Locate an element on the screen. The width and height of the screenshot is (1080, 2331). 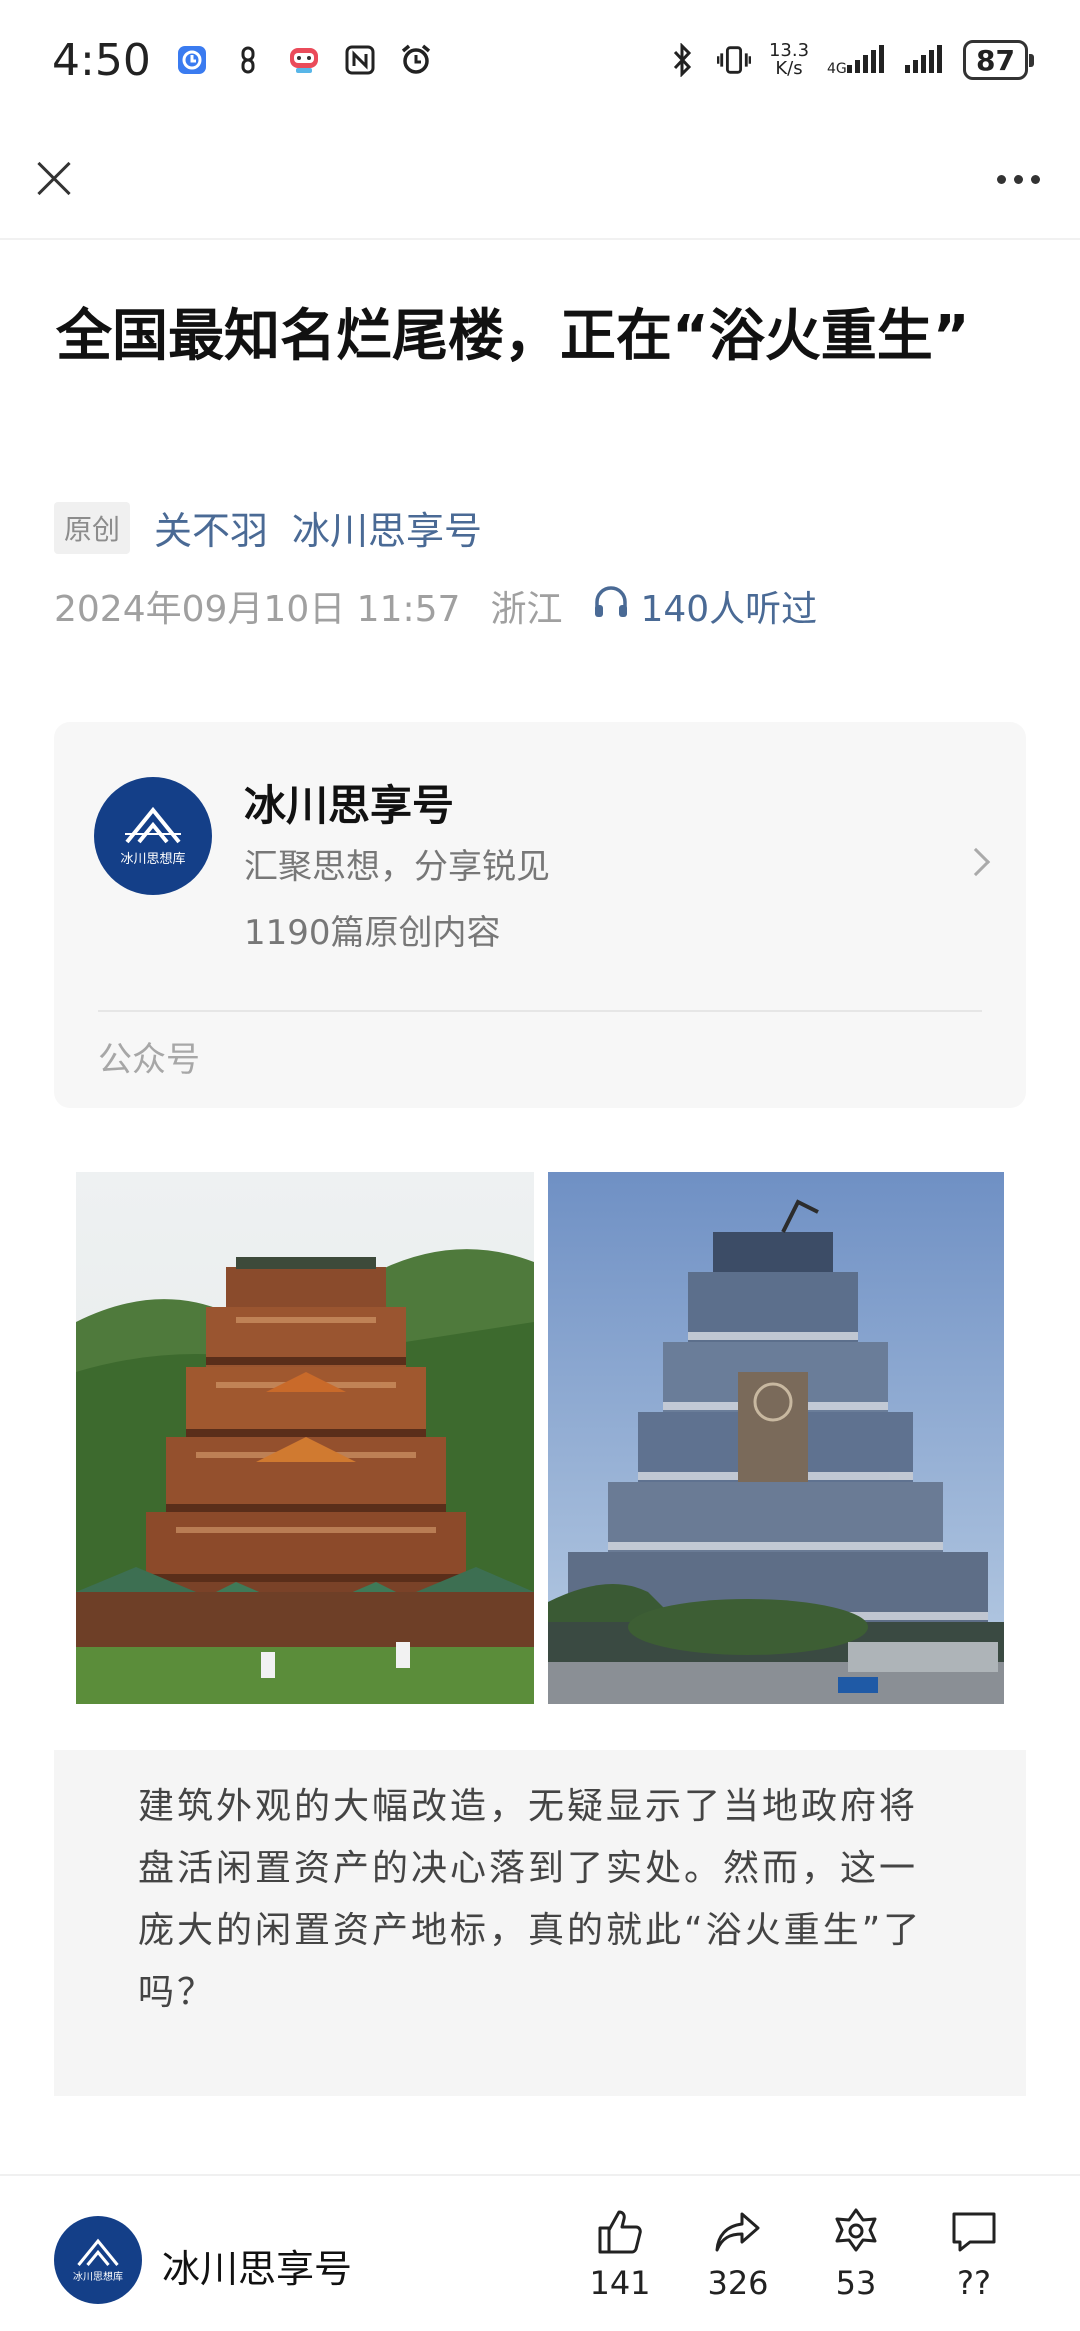
notification-icons is located at coordinates (304, 60).